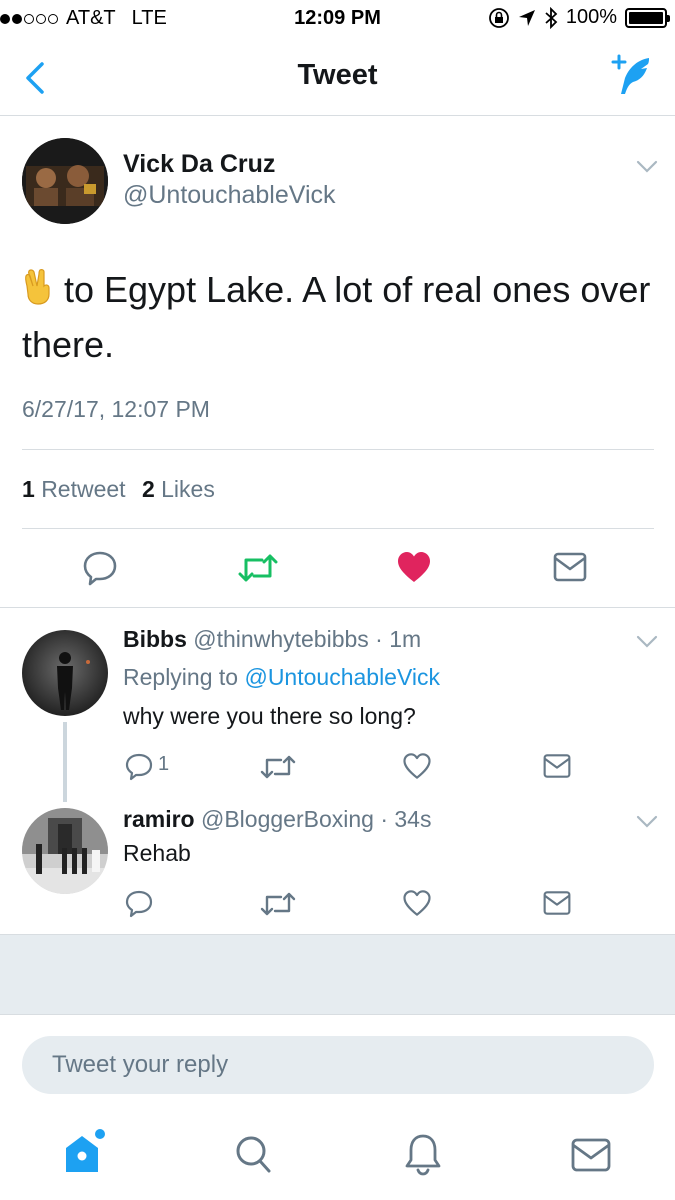 The width and height of the screenshot is (675, 1200). I want to click on location-arrow-icon, so click(526, 17).